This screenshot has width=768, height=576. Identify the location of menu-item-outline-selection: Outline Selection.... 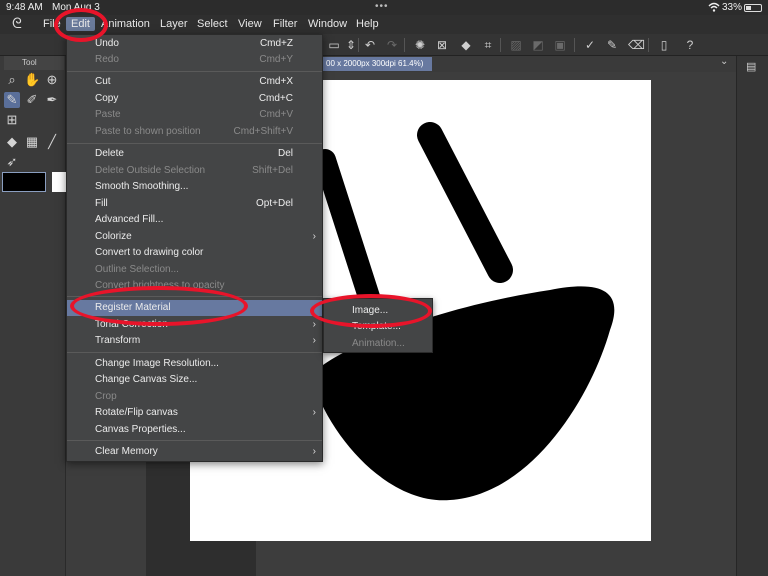
(137, 269).